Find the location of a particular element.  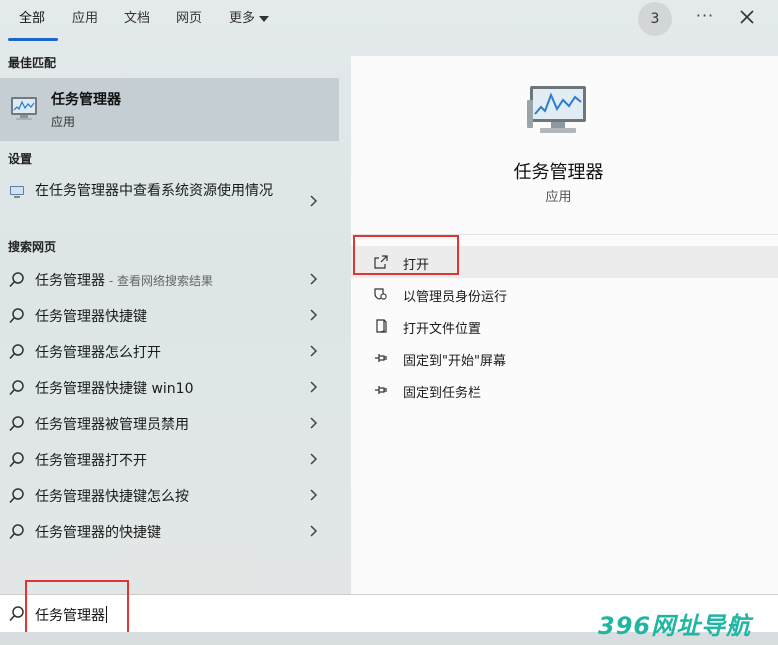

web-result-item: 任务管理器打不开 is located at coordinates (169, 459).